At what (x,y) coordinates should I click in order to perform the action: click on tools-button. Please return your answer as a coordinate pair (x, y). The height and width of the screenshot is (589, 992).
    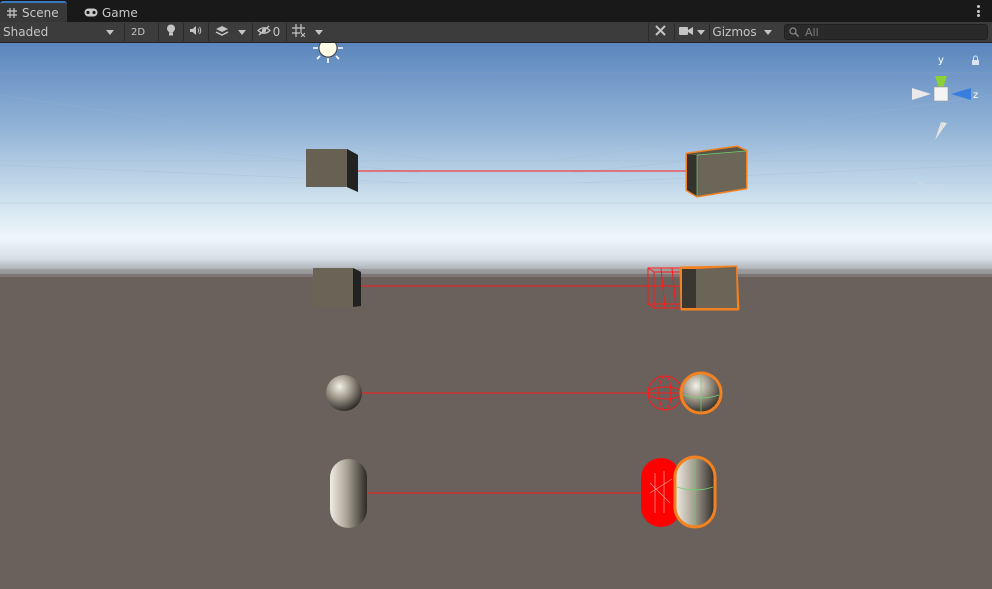
    Looking at the image, I should click on (660, 32).